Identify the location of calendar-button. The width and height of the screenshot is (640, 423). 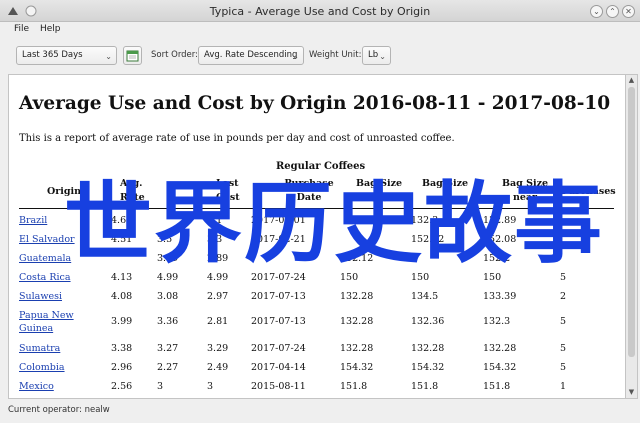
(132, 55).